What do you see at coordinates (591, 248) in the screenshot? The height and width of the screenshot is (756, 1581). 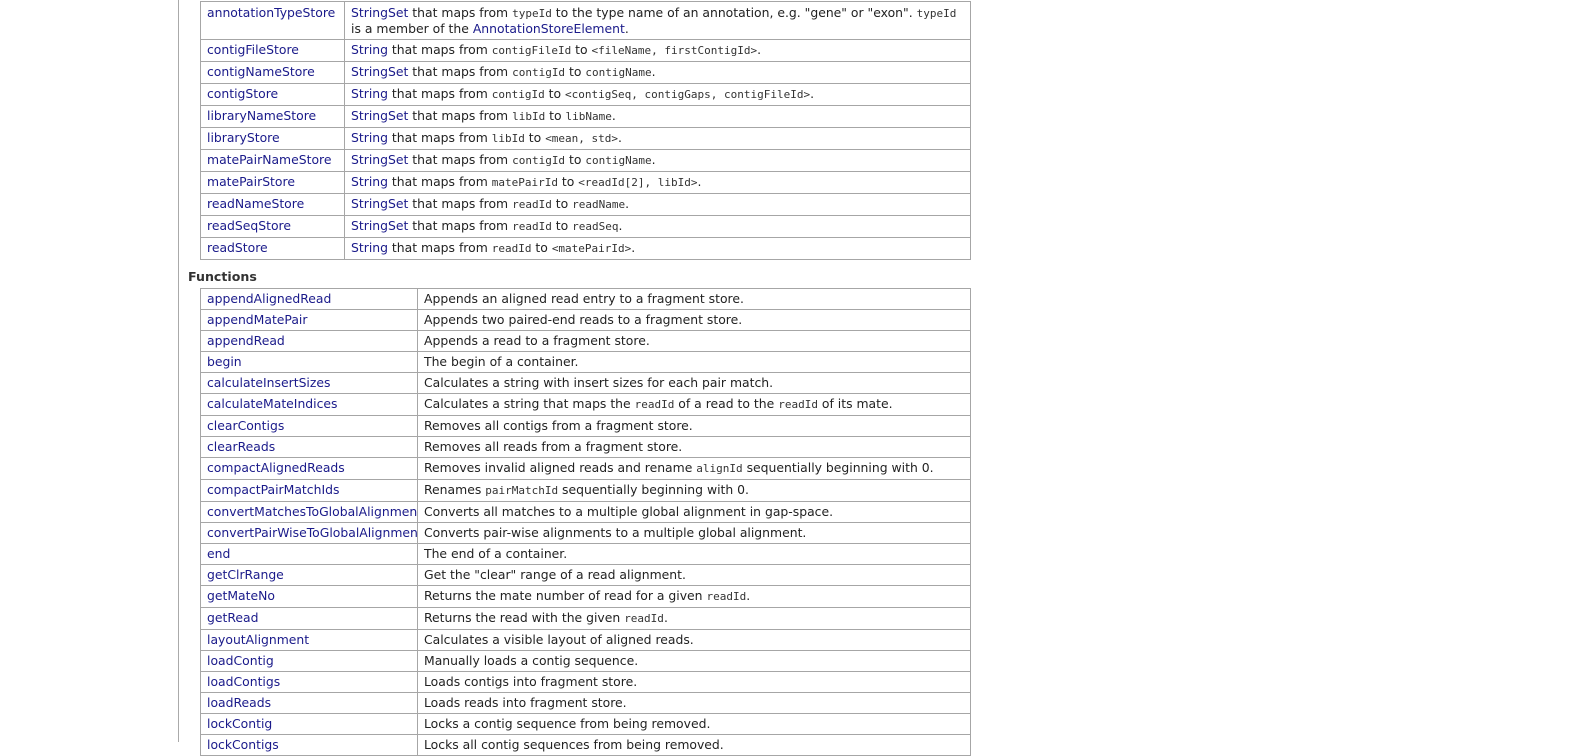 I see `code-identifier: <matePairId>` at bounding box center [591, 248].